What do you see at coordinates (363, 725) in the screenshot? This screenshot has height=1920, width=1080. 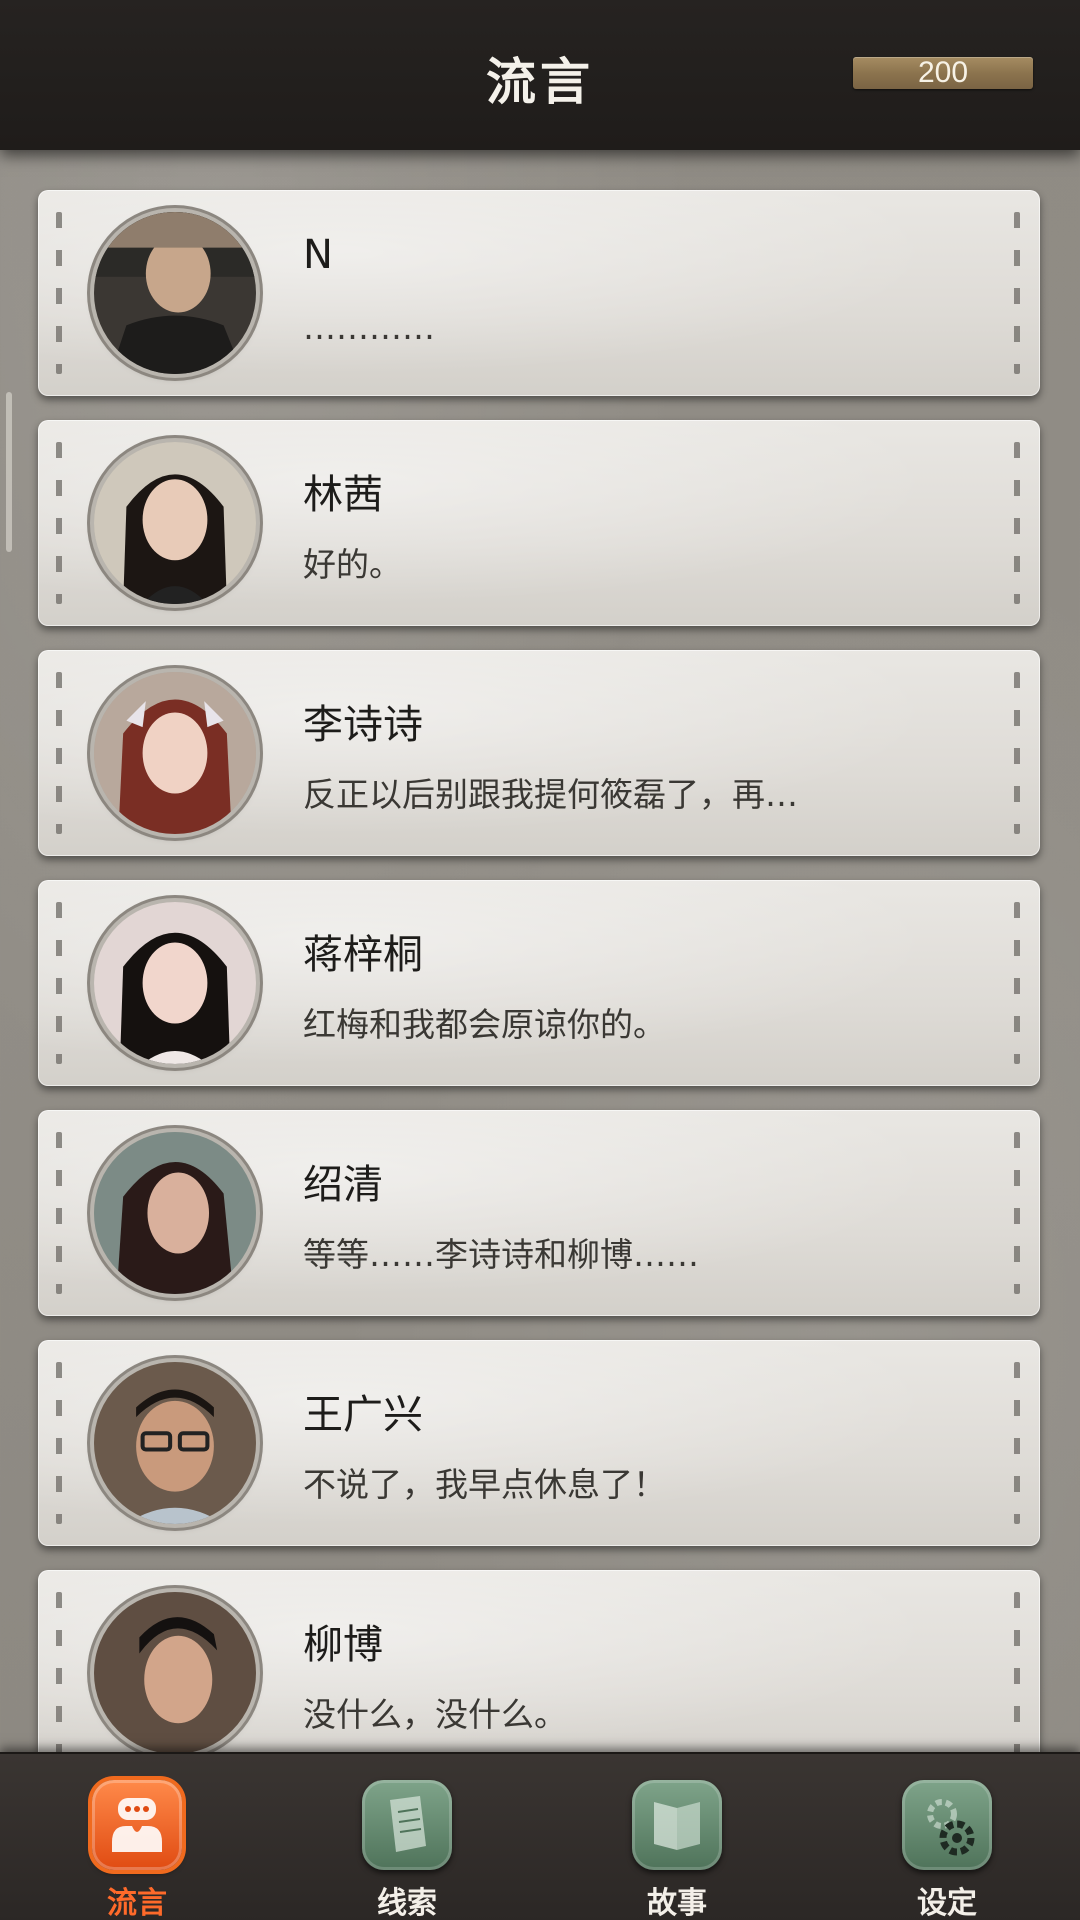 I see `contact-name: 李诗诗` at bounding box center [363, 725].